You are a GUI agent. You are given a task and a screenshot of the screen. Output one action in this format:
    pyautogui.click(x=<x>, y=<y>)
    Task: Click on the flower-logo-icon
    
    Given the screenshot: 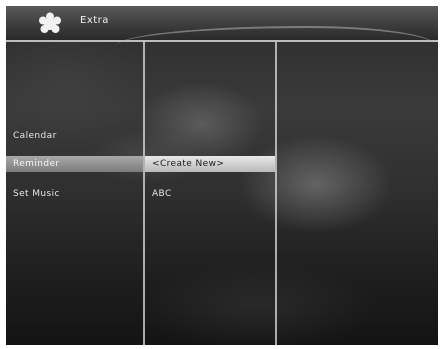 What is the action you would take?
    pyautogui.click(x=50, y=22)
    